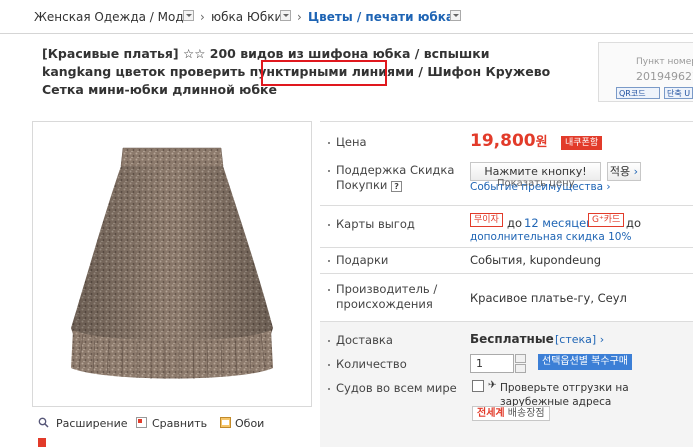 The width and height of the screenshot is (693, 447). What do you see at coordinates (396, 178) in the screenshot?
I see `discount-label: Поддержка Скидка Покупки ?` at bounding box center [396, 178].